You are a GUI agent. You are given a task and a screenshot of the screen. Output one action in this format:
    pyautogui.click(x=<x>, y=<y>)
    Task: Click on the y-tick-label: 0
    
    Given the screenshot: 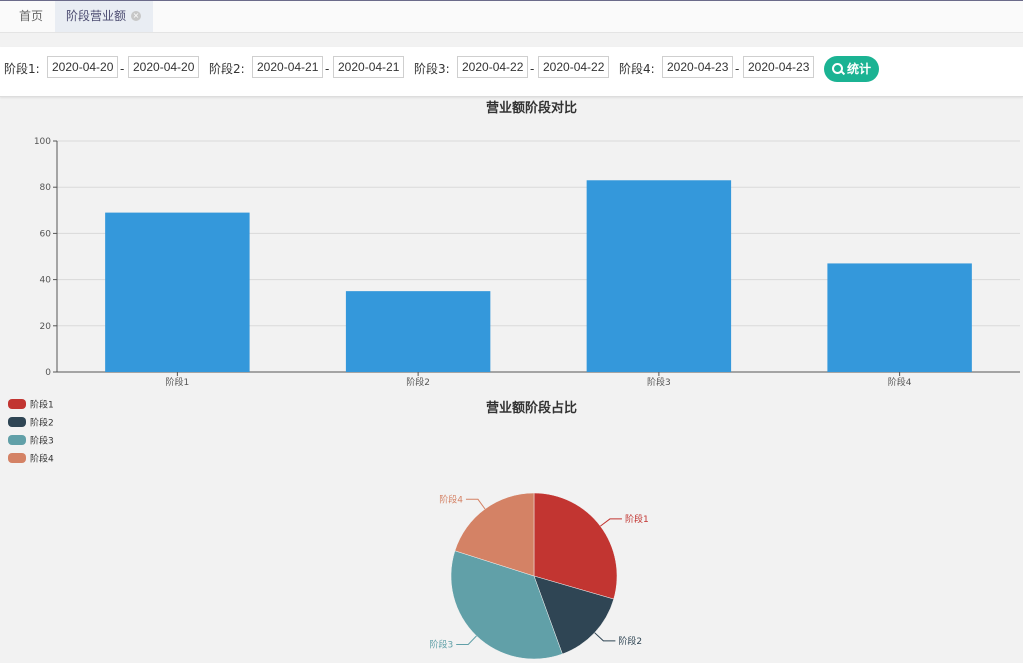 What is the action you would take?
    pyautogui.click(x=48, y=373)
    